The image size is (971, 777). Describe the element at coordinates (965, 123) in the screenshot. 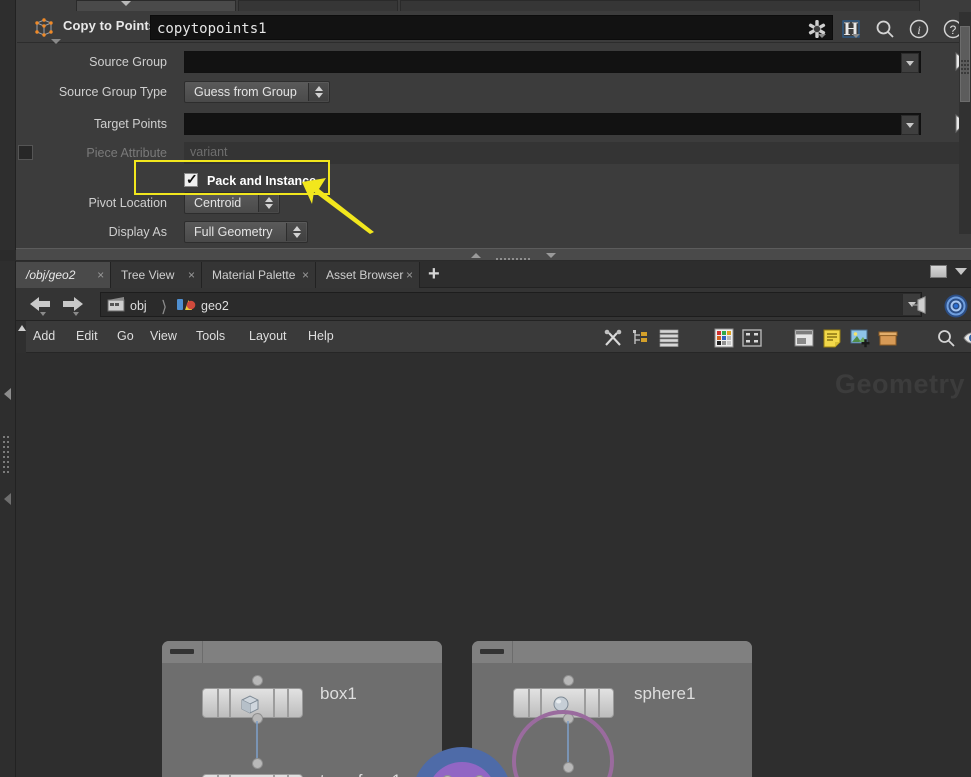

I see `parameter-pane-scrollbar` at that location.